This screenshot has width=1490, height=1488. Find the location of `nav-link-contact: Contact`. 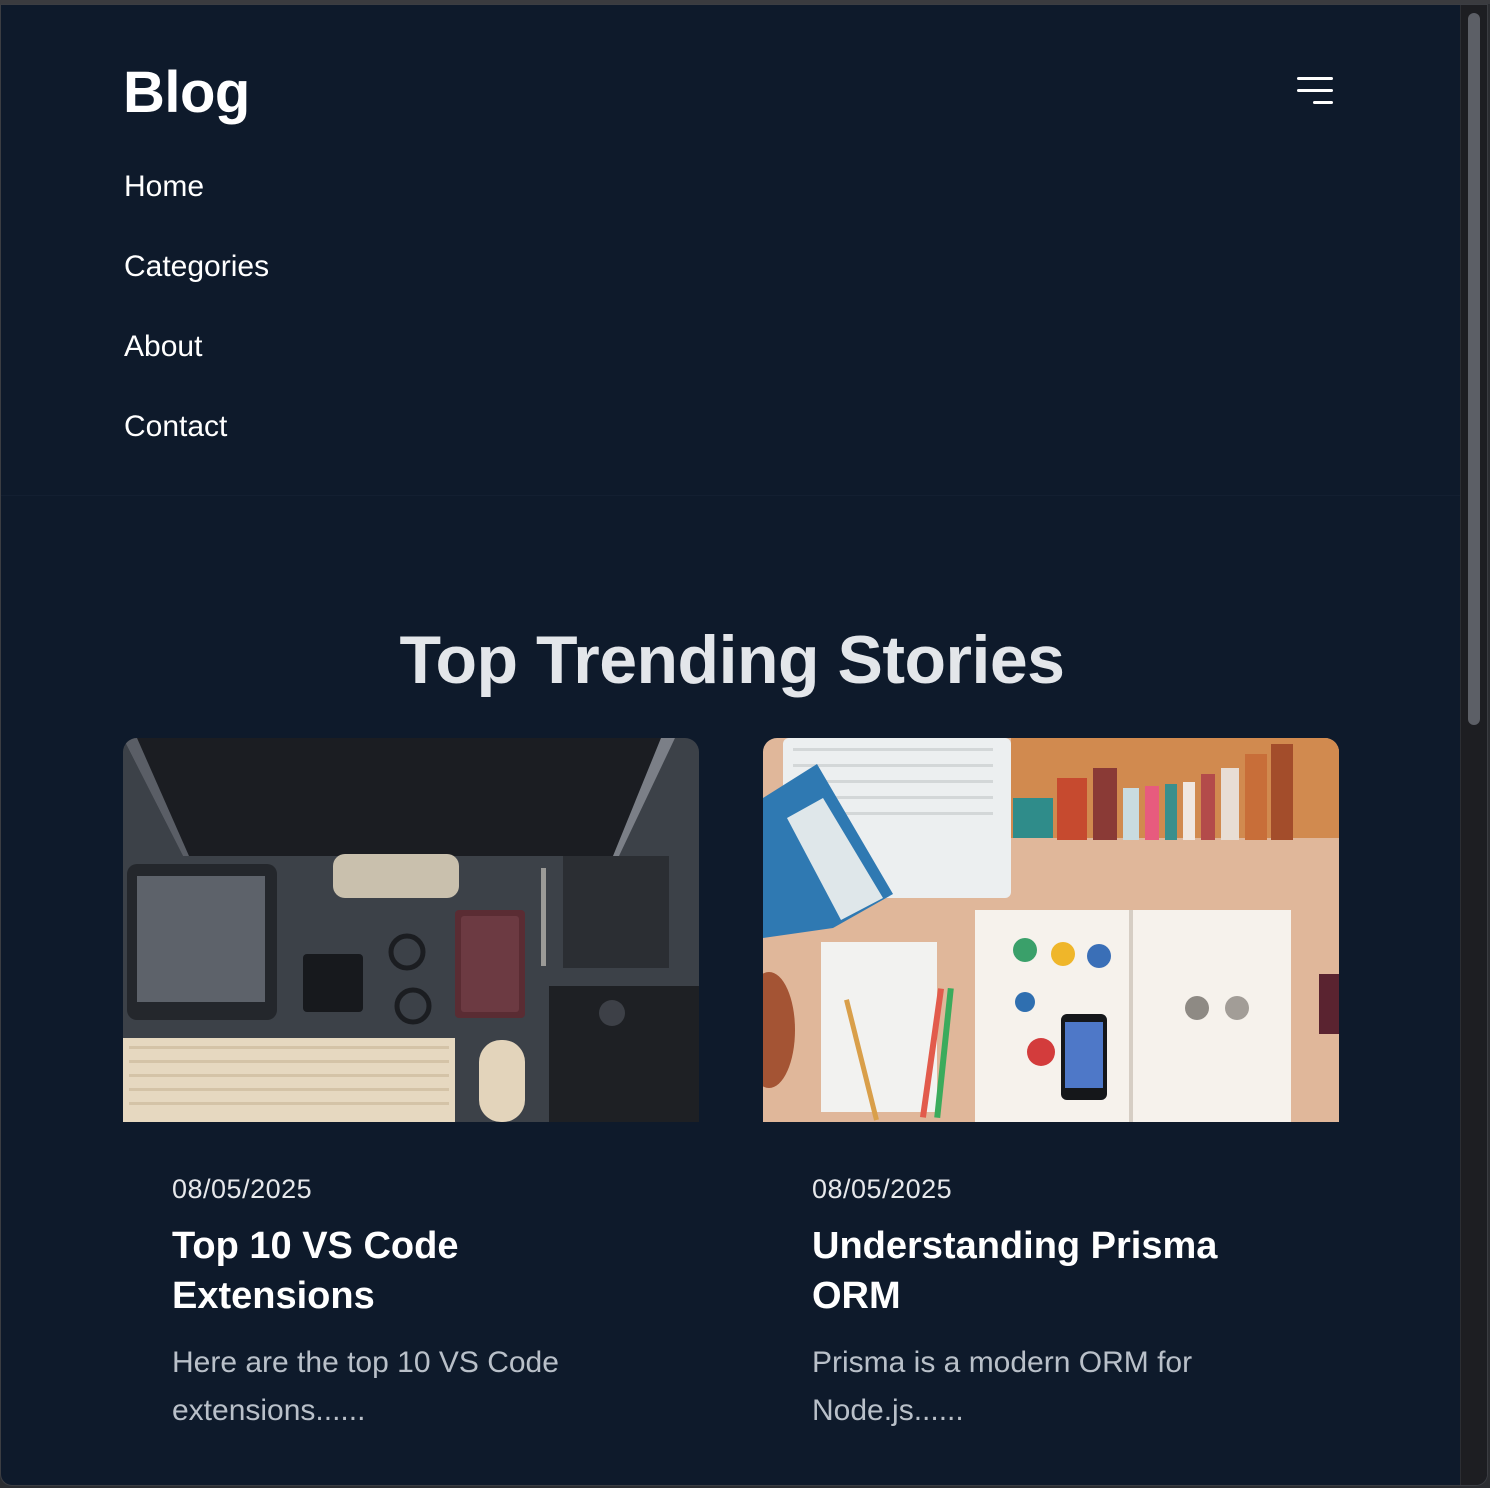

nav-link-contact: Contact is located at coordinates (196, 447).